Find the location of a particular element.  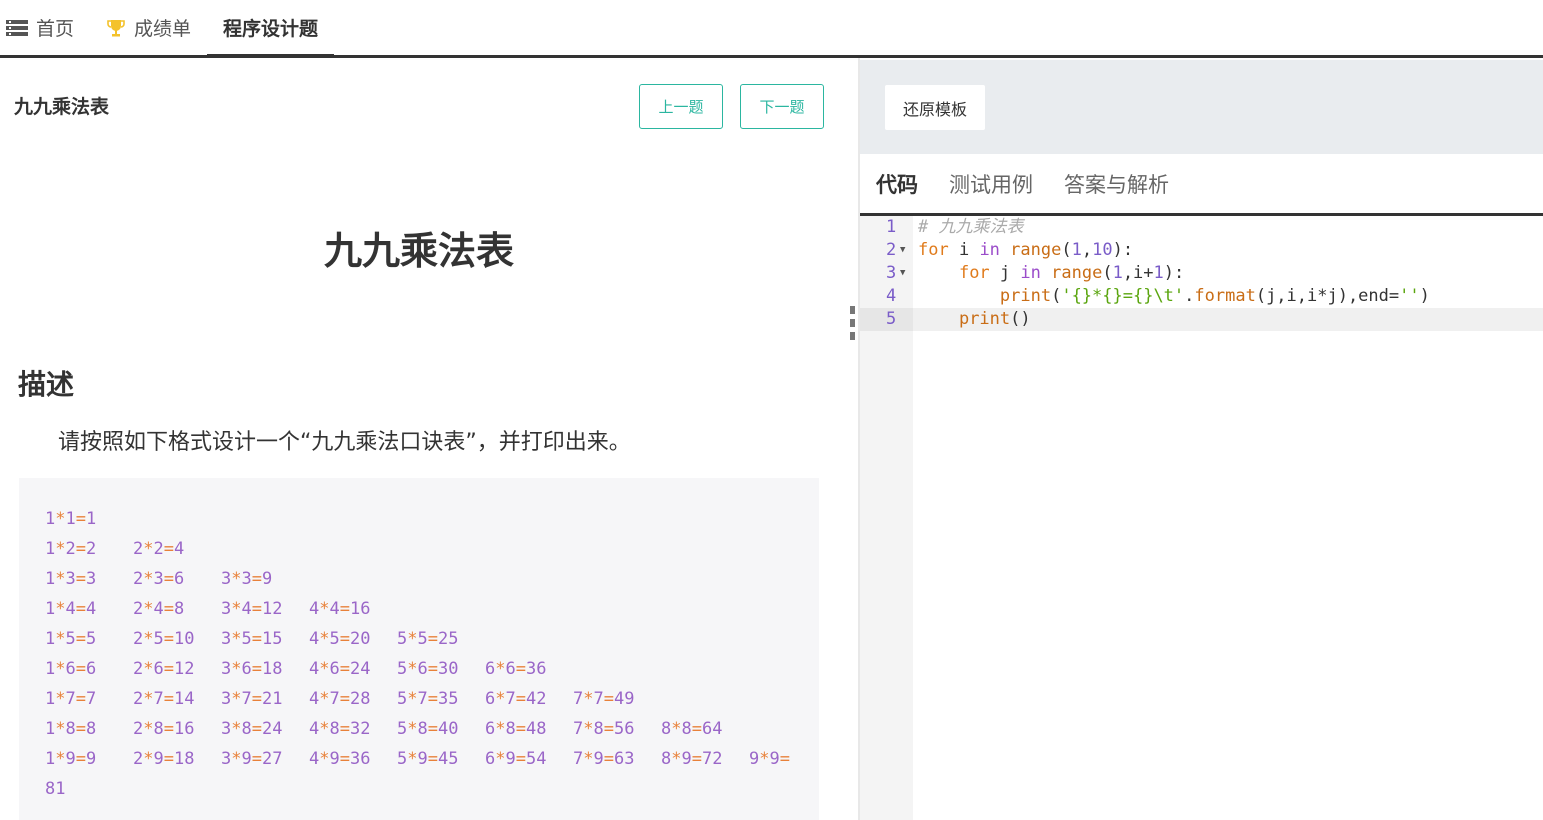

tab-test-cases: 测试用例 is located at coordinates (991, 184).